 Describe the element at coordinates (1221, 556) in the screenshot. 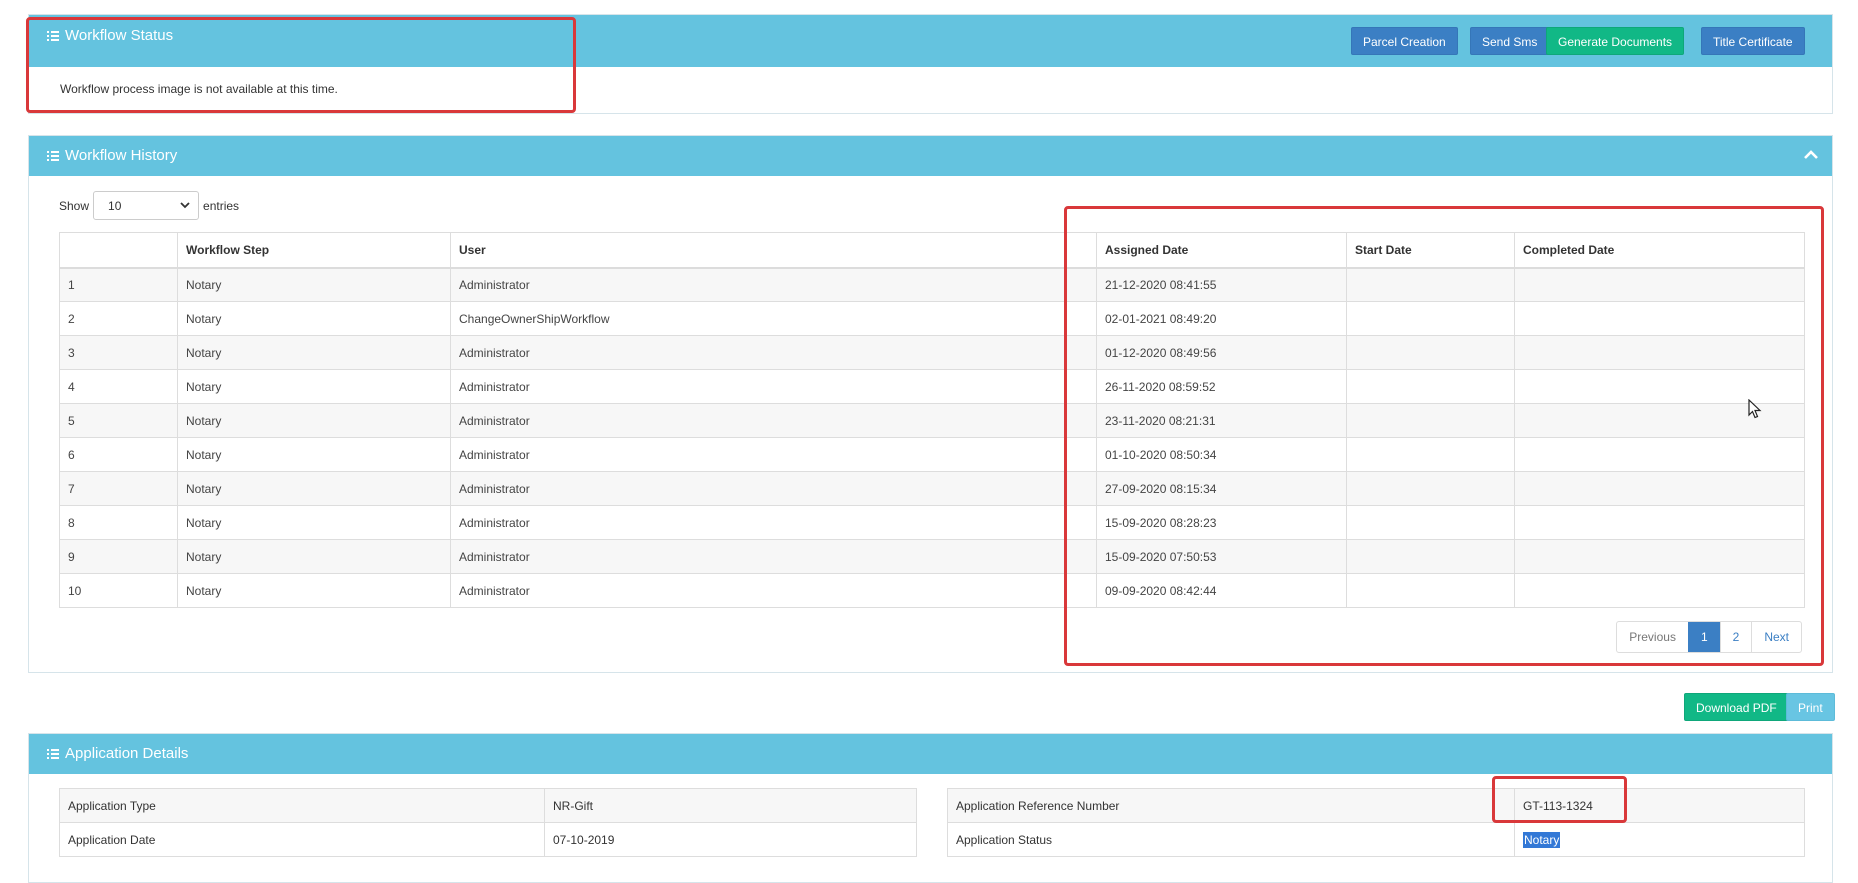

I see `cell-assigned-date: 15-09-2020 07:50:53` at that location.